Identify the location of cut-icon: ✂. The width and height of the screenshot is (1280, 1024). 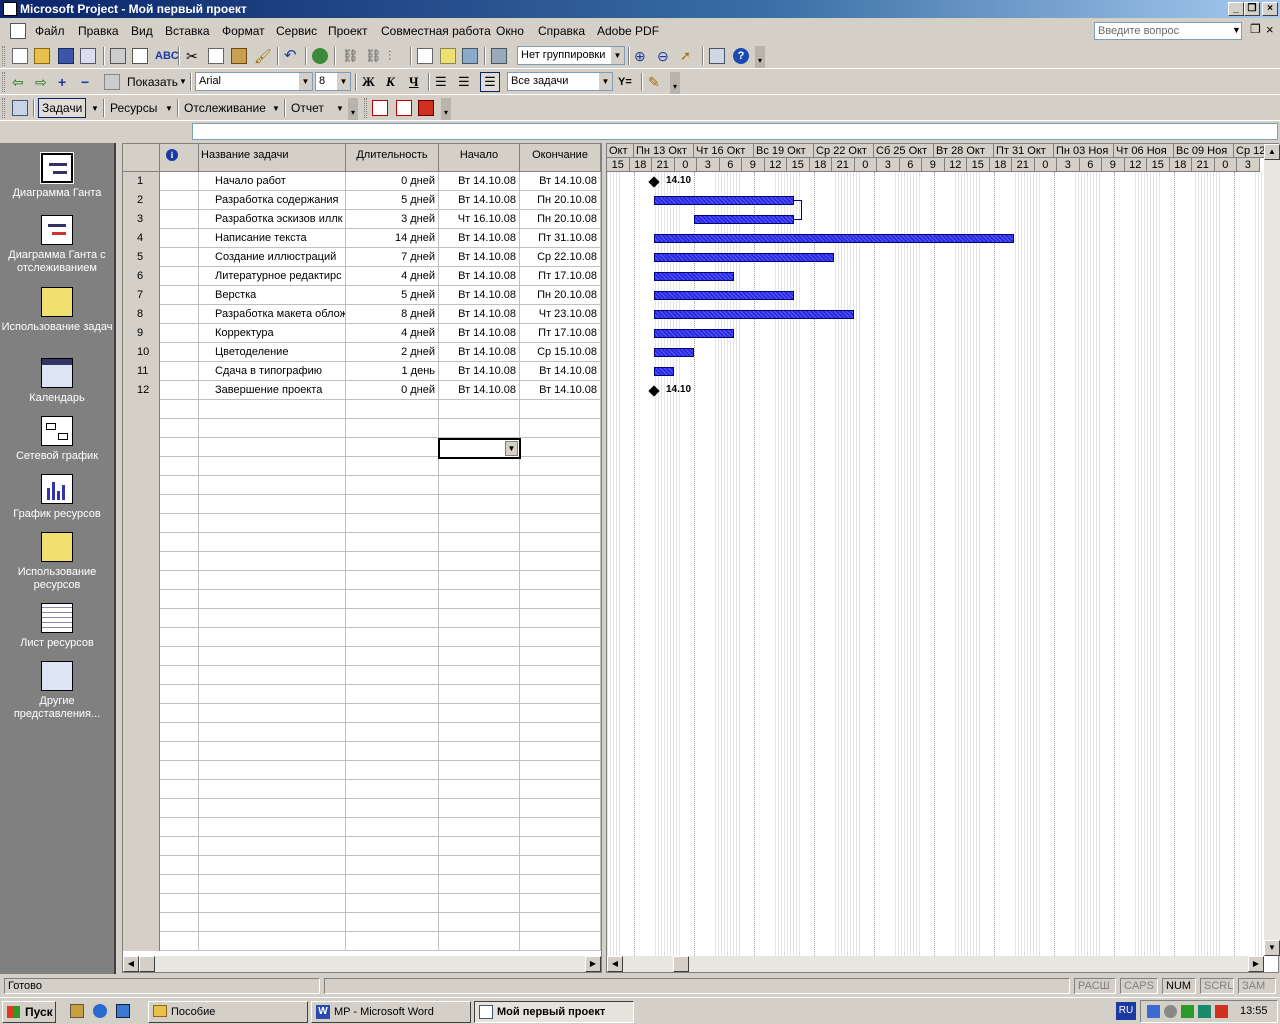
(194, 56).